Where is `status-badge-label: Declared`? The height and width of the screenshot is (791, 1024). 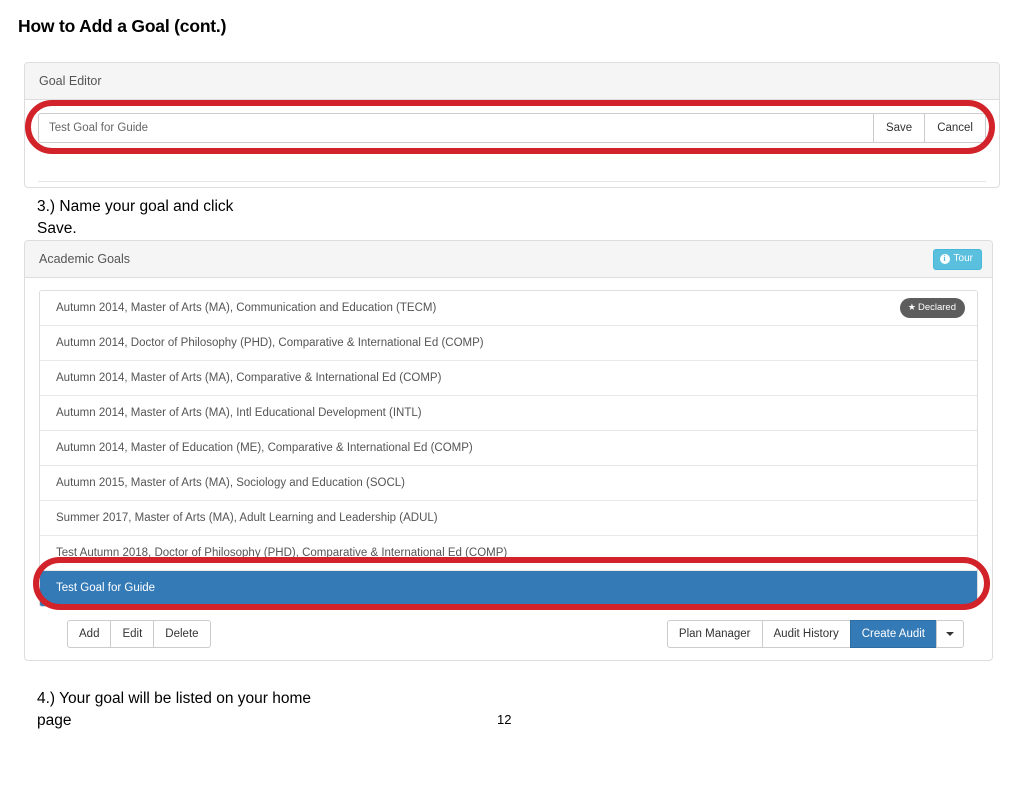 status-badge-label: Declared is located at coordinates (936, 307).